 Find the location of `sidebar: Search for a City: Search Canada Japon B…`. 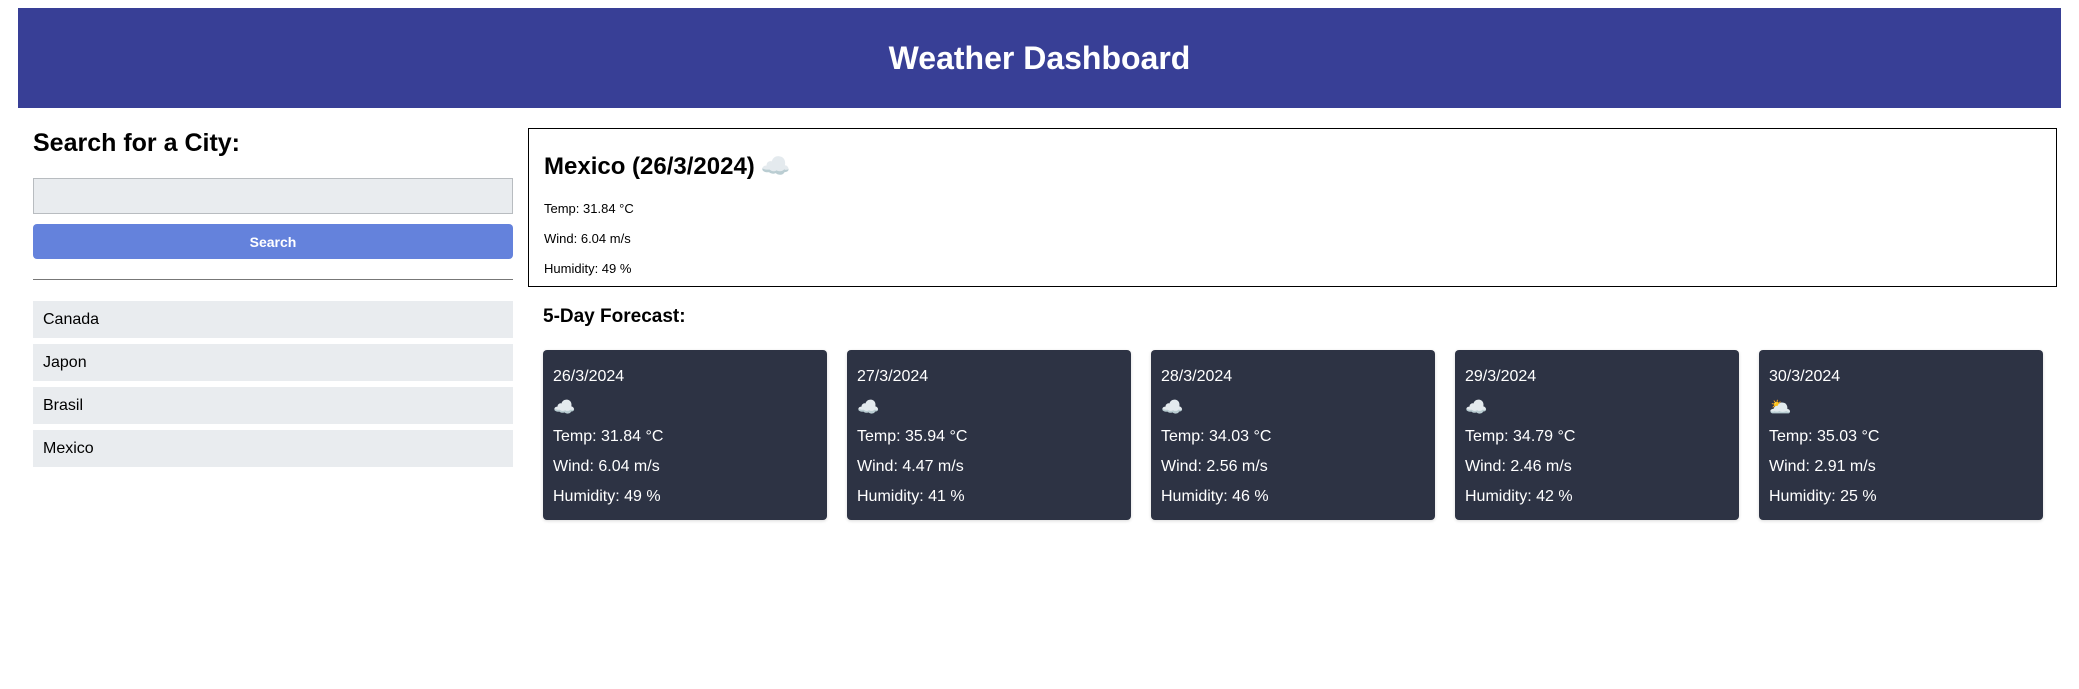

sidebar: Search for a City: Search Canada Japon B… is located at coordinates (273, 300).